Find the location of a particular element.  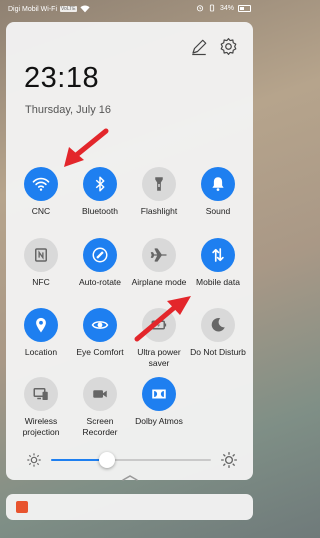

flashlight-icon is located at coordinates (159, 184).